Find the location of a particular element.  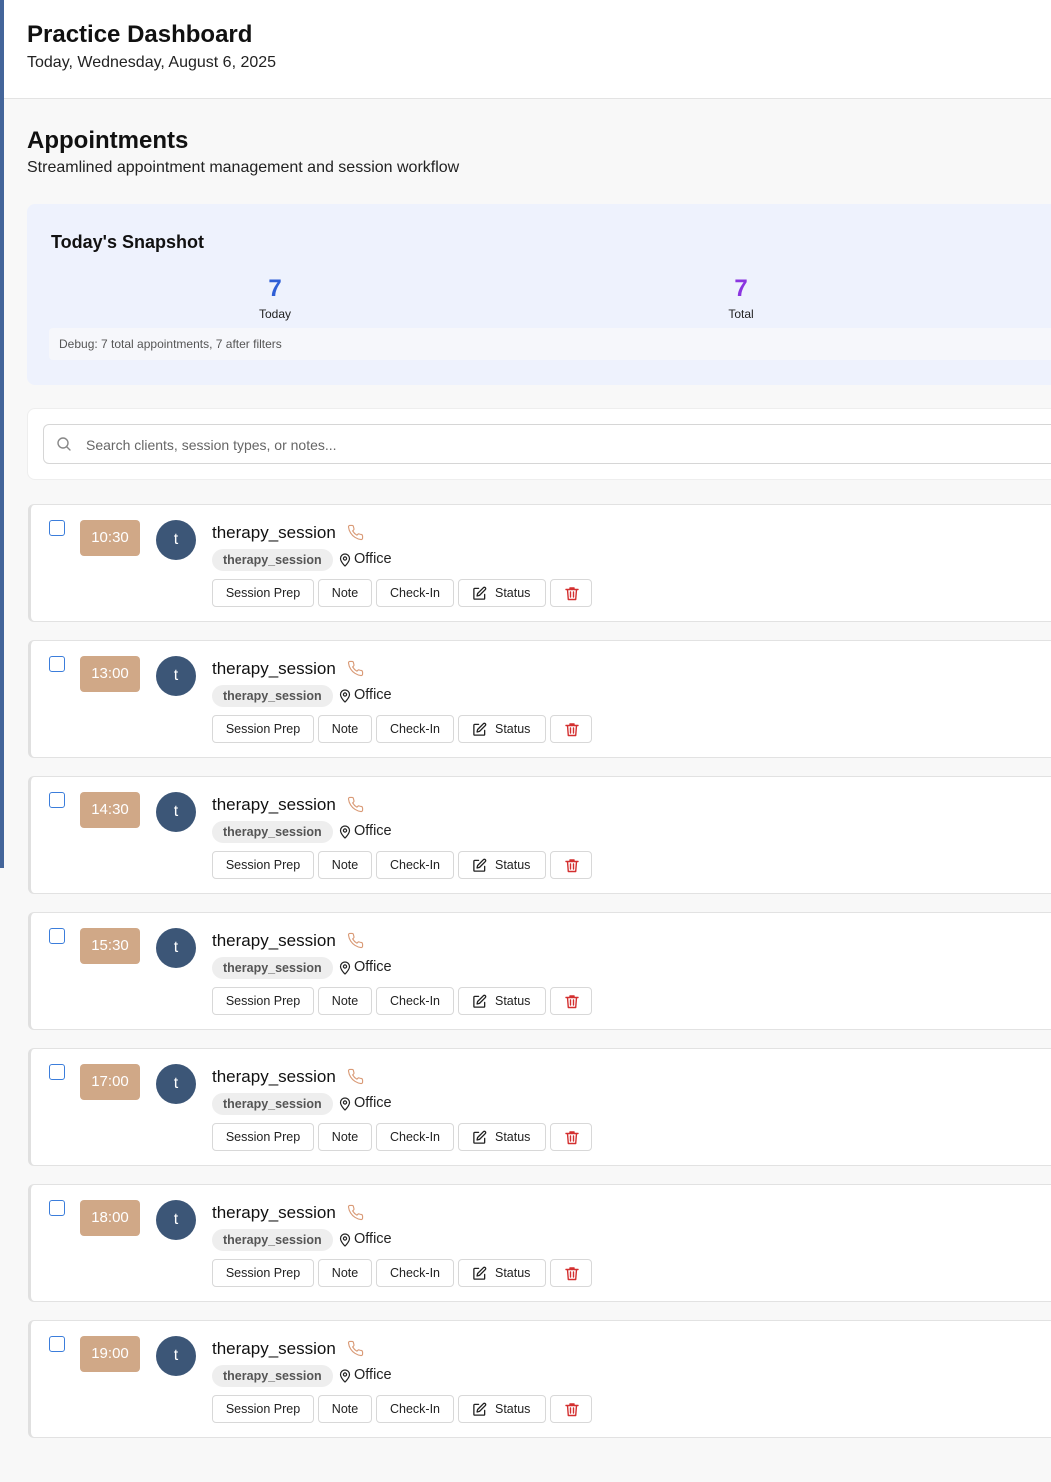

stat-today-label: Today is located at coordinates (275, 314).